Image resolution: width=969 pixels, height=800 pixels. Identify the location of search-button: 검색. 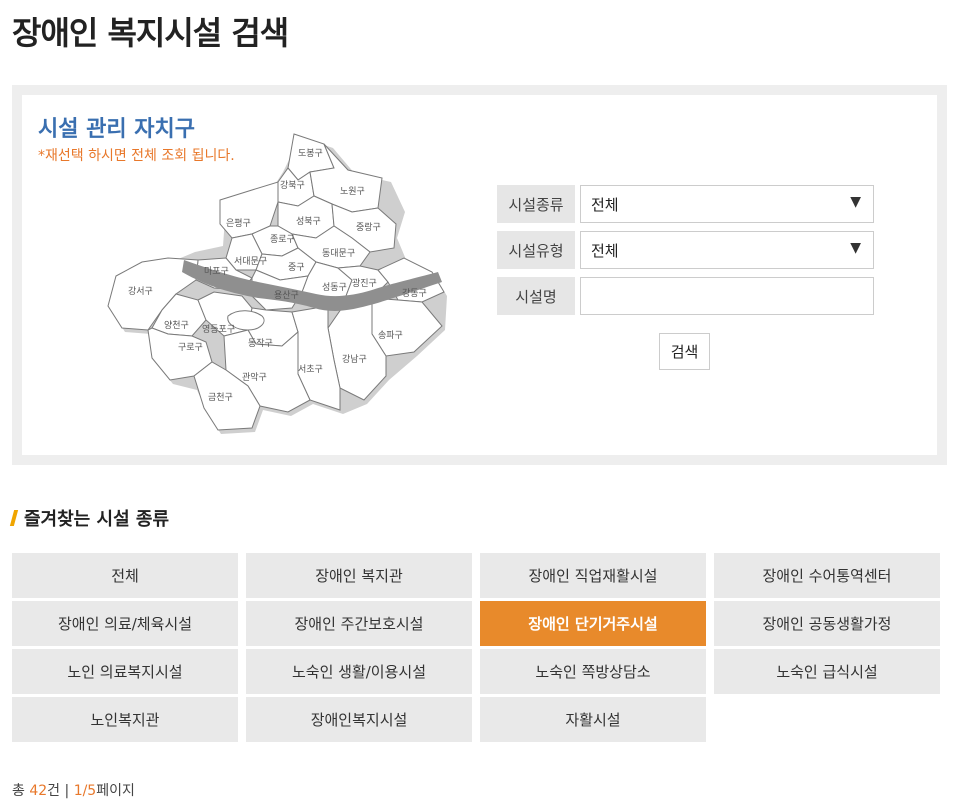
(684, 351).